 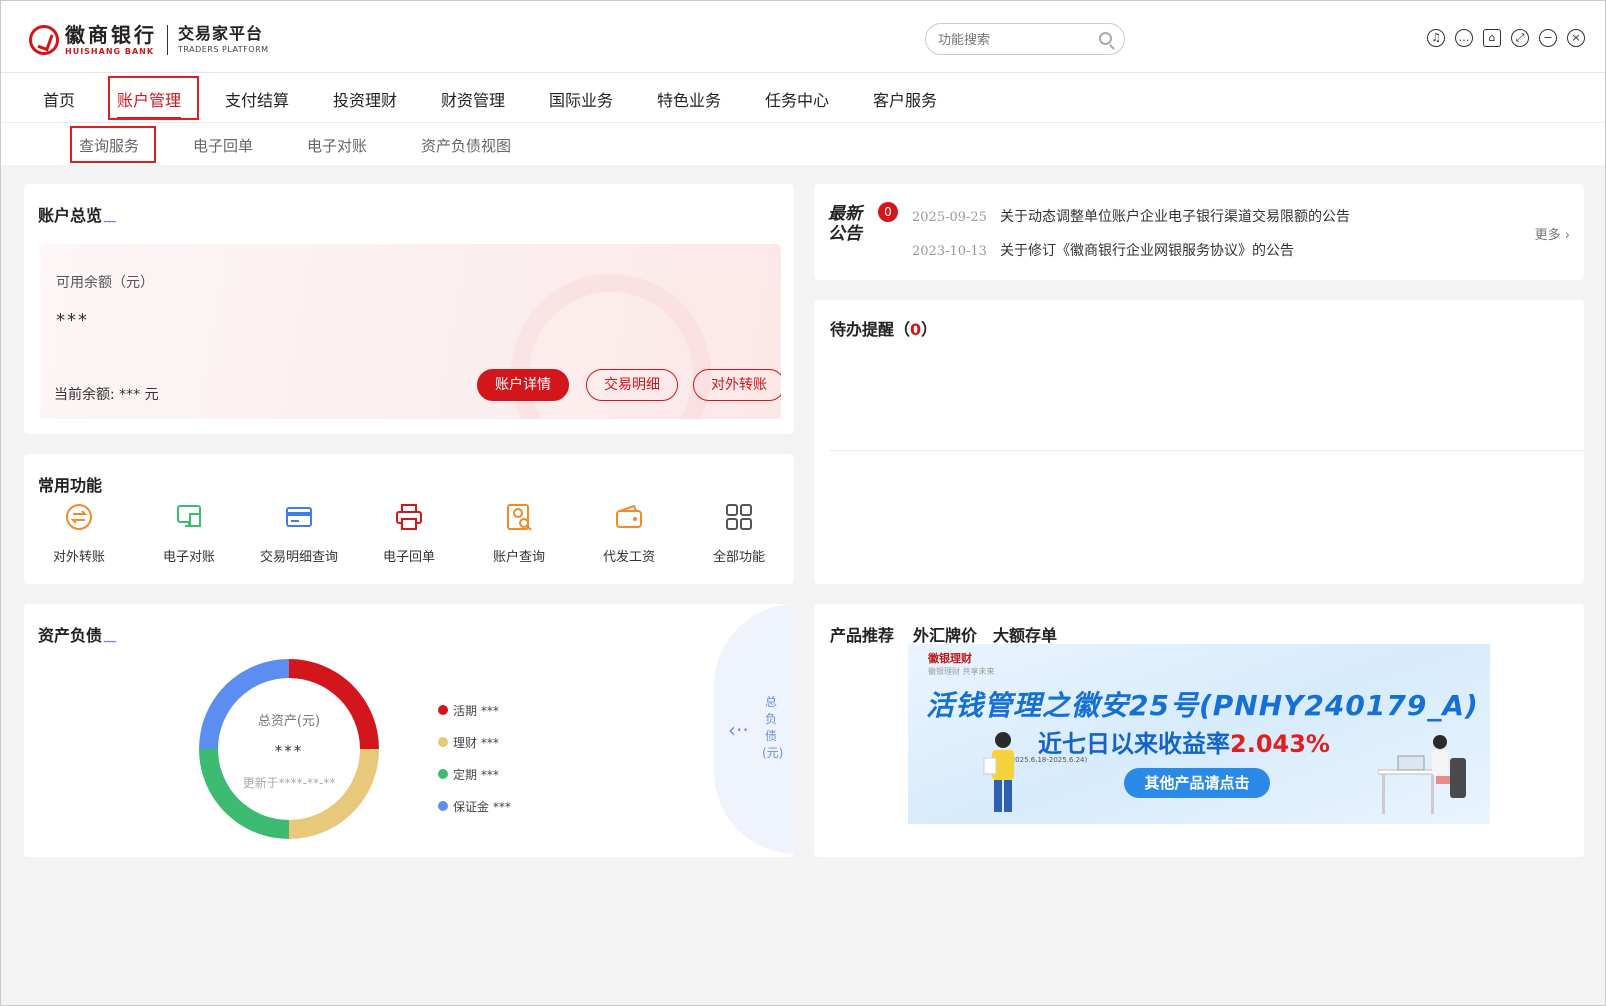 What do you see at coordinates (961, 671) in the screenshot?
I see `banner-brand-sub: 徽银理财 共享未来` at bounding box center [961, 671].